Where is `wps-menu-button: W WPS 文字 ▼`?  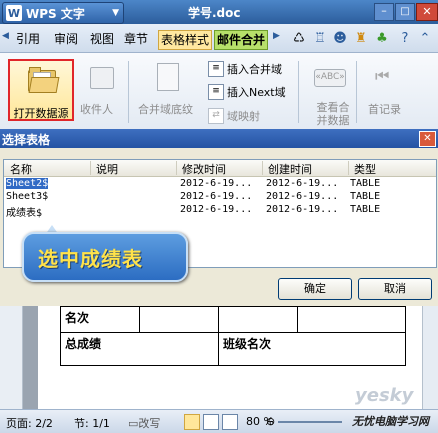 wps-menu-button: W WPS 文字 ▼ is located at coordinates (63, 13).